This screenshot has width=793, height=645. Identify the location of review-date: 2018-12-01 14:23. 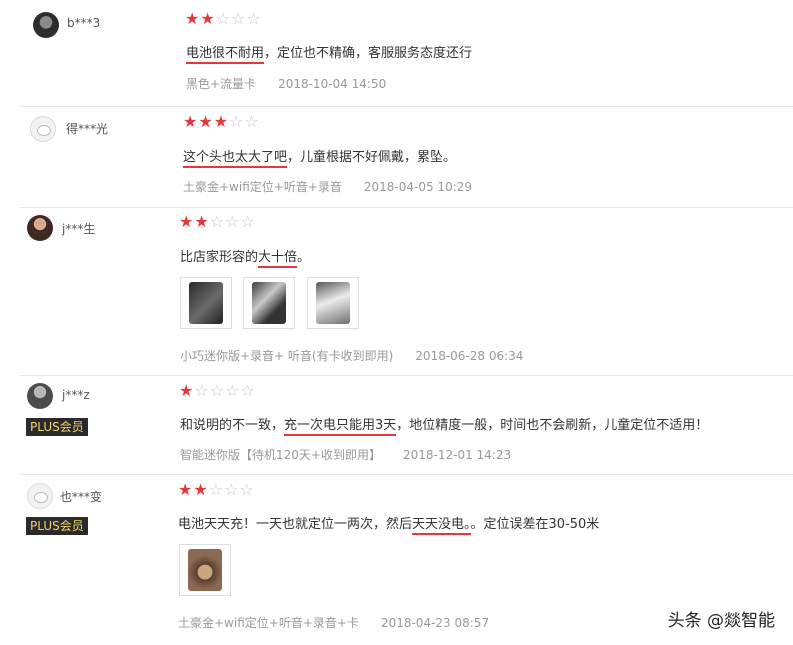
(457, 455).